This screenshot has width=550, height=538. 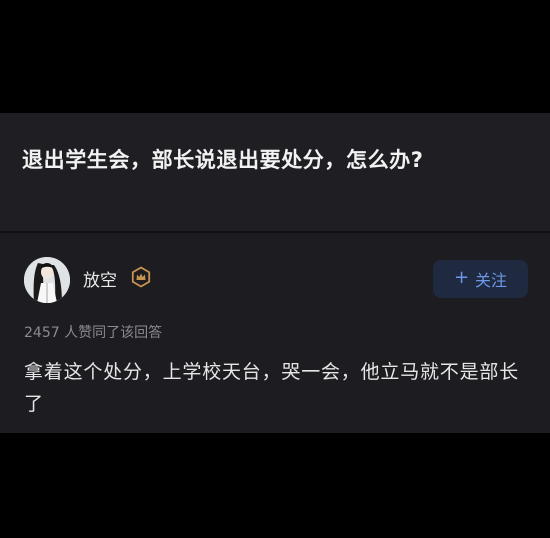 I want to click on author-name: 放空, so click(x=100, y=278).